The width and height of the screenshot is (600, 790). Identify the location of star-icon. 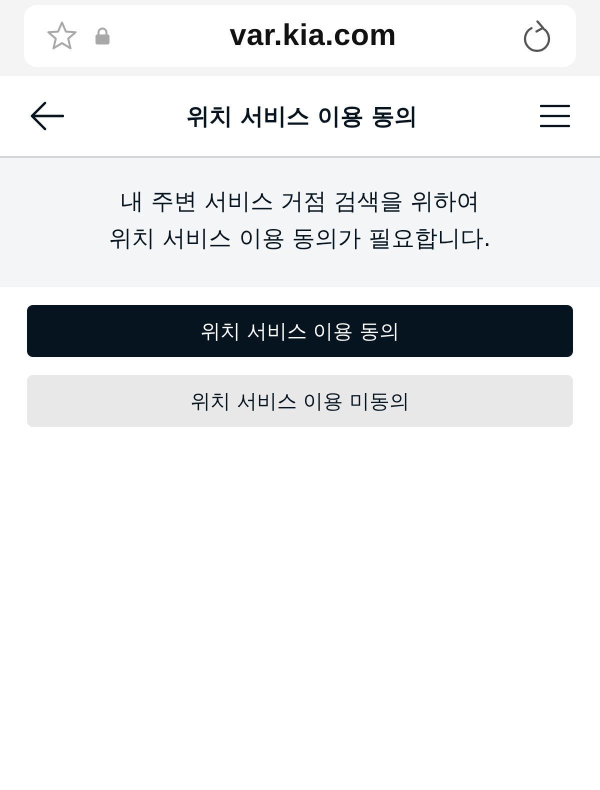
(62, 36).